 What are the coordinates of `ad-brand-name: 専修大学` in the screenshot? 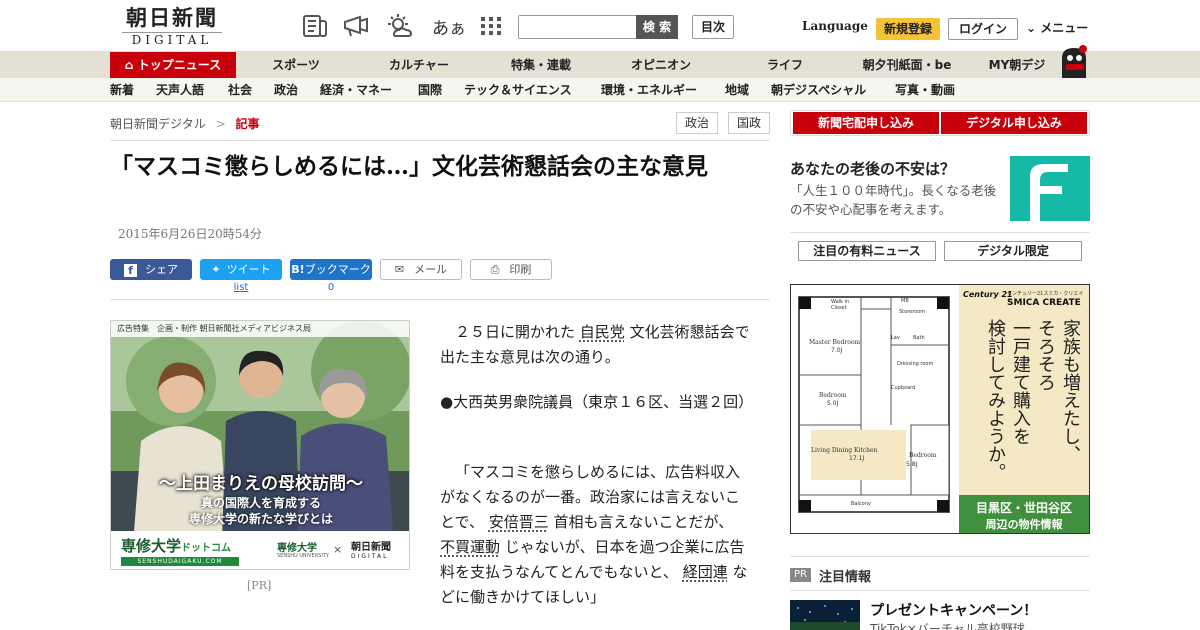 It's located at (151, 546).